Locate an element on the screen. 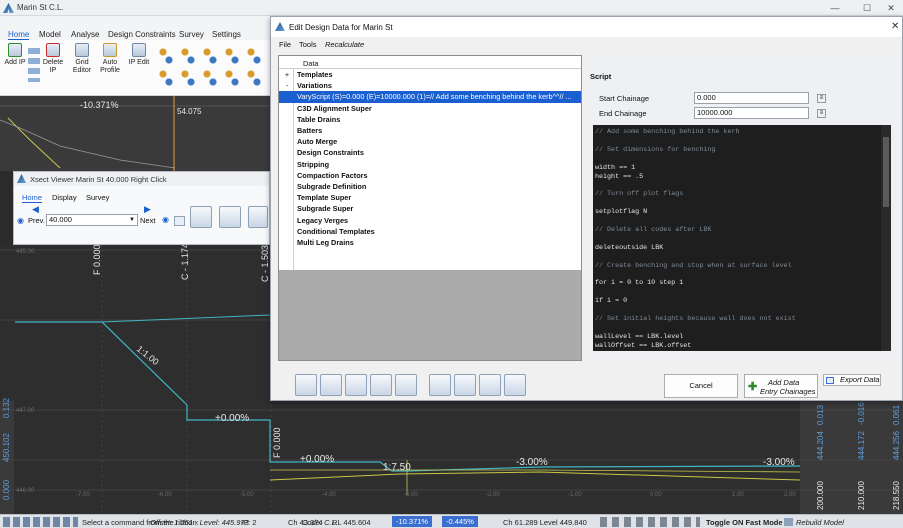 Image resolution: width=903 pixels, height=528 pixels. start-chainage-stepper-icon: ≡ is located at coordinates (821, 98).